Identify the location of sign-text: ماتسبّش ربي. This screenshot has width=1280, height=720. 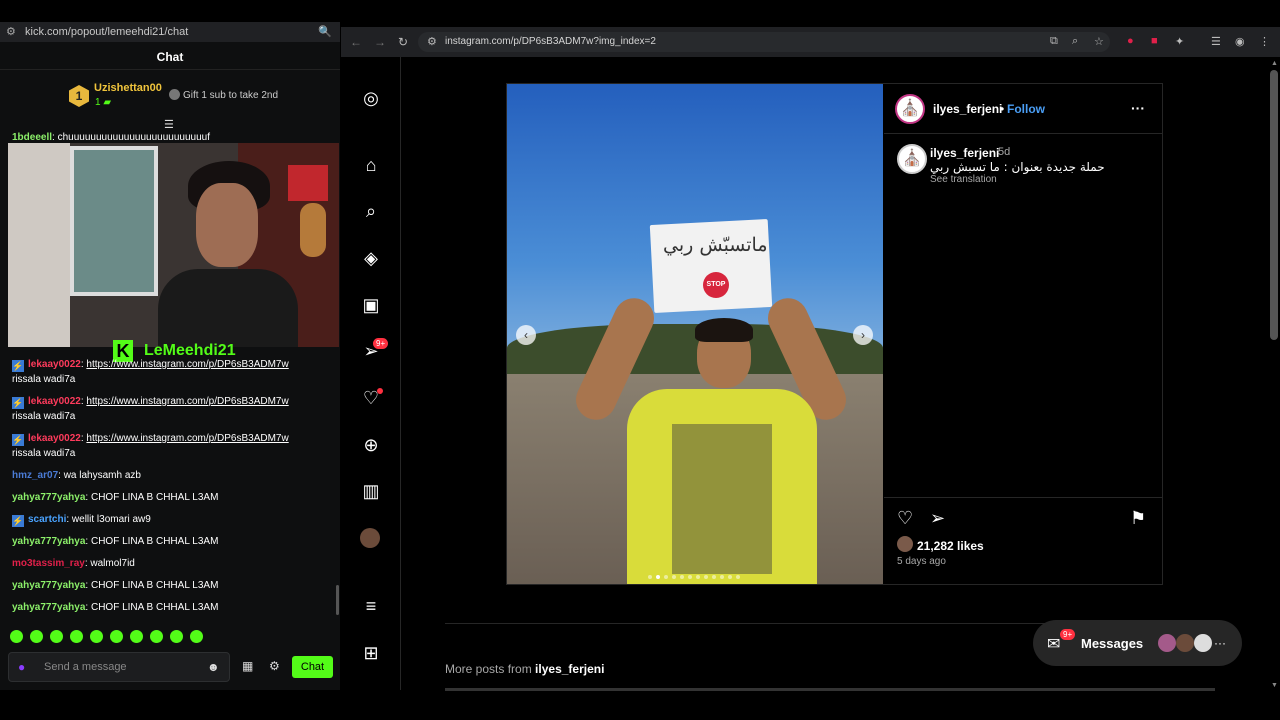
(715, 245).